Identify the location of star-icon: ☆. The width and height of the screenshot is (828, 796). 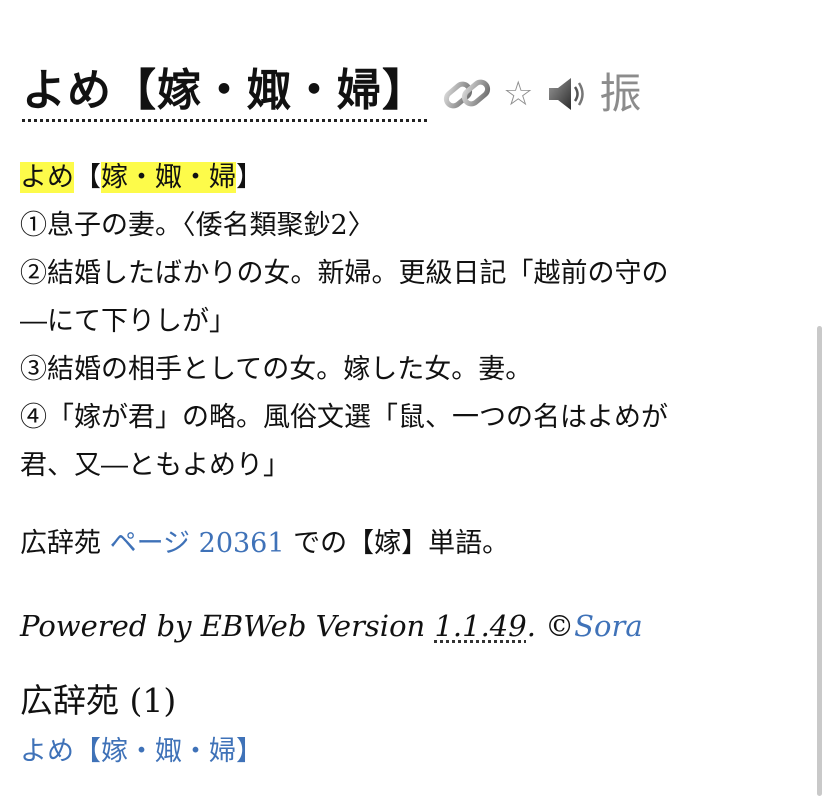
(518, 94).